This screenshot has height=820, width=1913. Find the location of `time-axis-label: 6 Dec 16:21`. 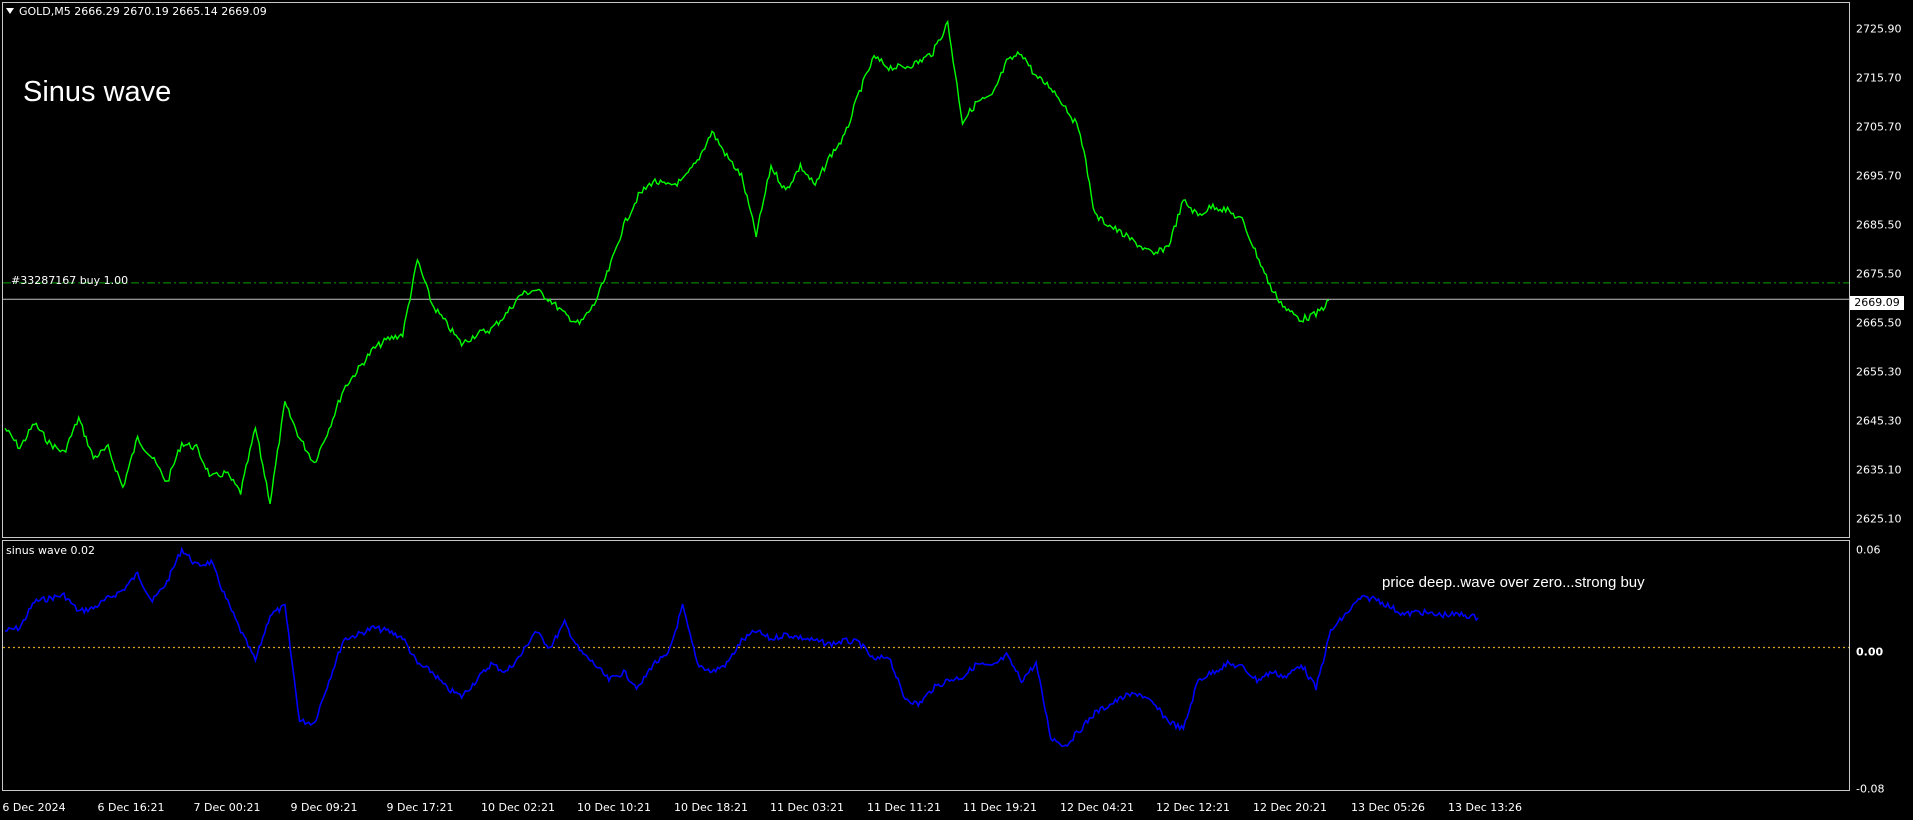

time-axis-label: 6 Dec 16:21 is located at coordinates (131, 807).